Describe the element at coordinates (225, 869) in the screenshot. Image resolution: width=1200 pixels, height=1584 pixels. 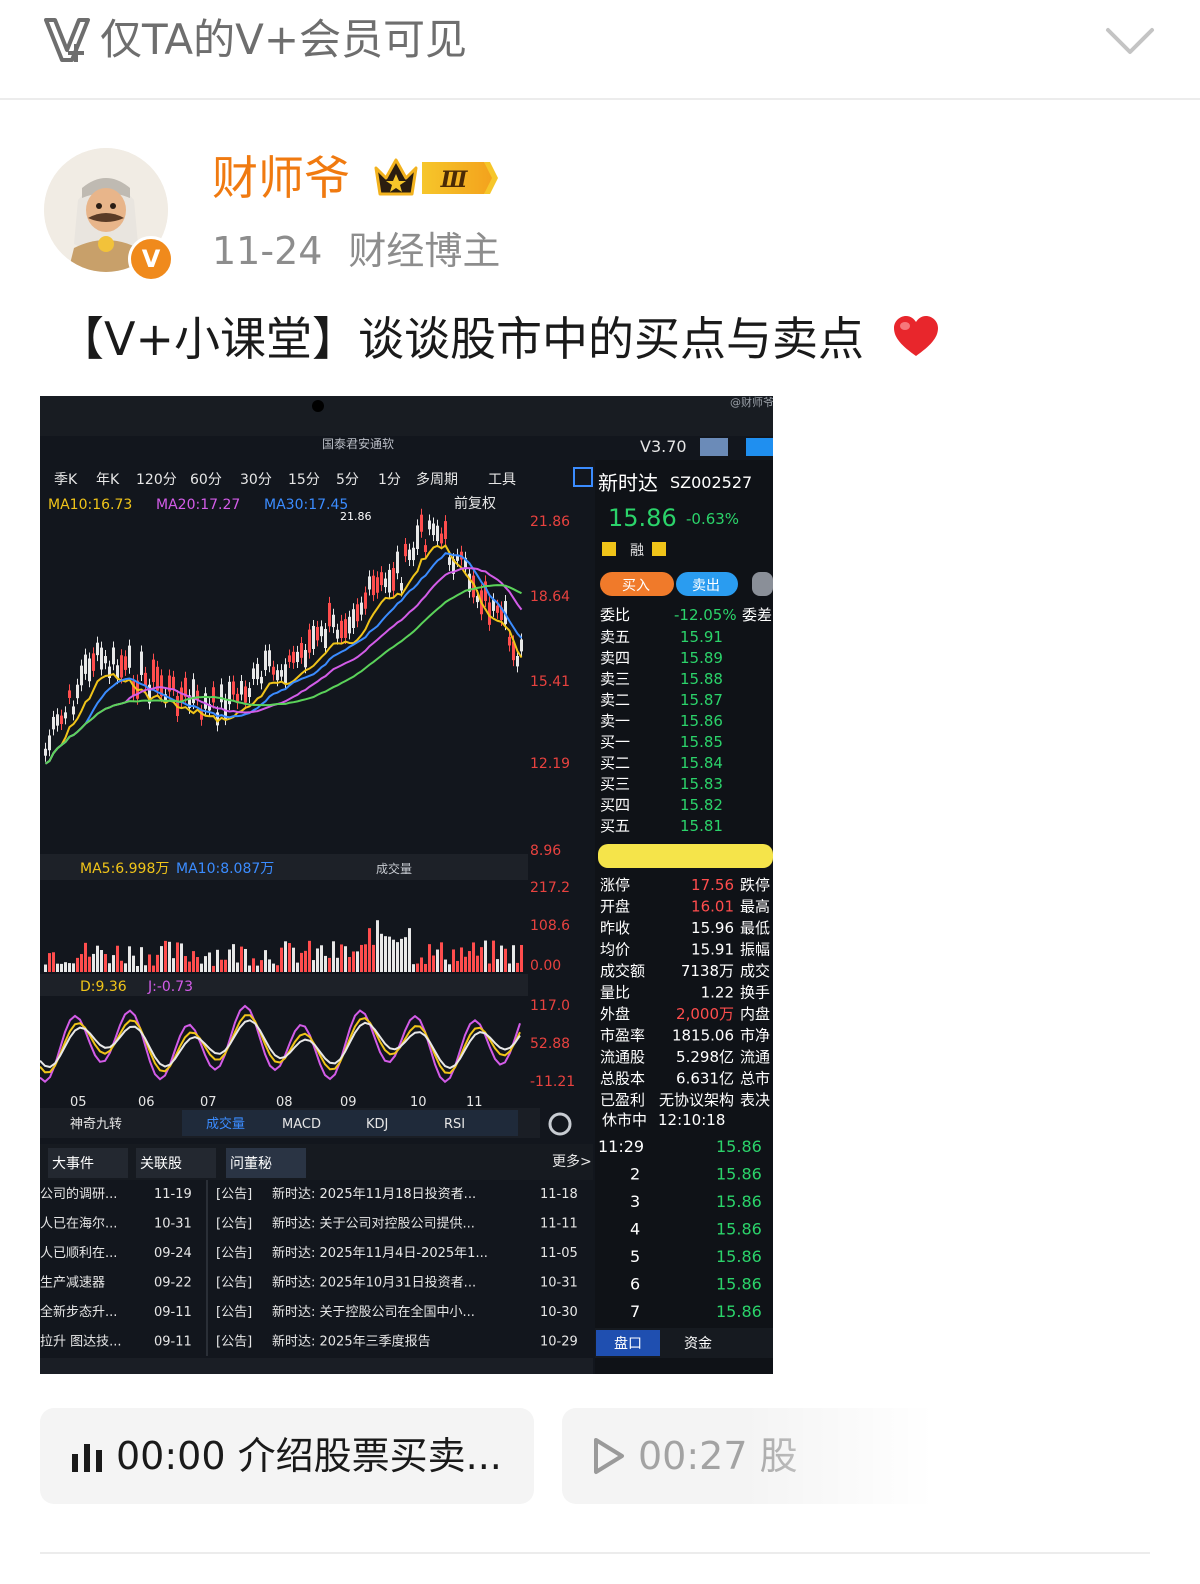
I see `volume-ma-label: MA10:8.087万` at that location.